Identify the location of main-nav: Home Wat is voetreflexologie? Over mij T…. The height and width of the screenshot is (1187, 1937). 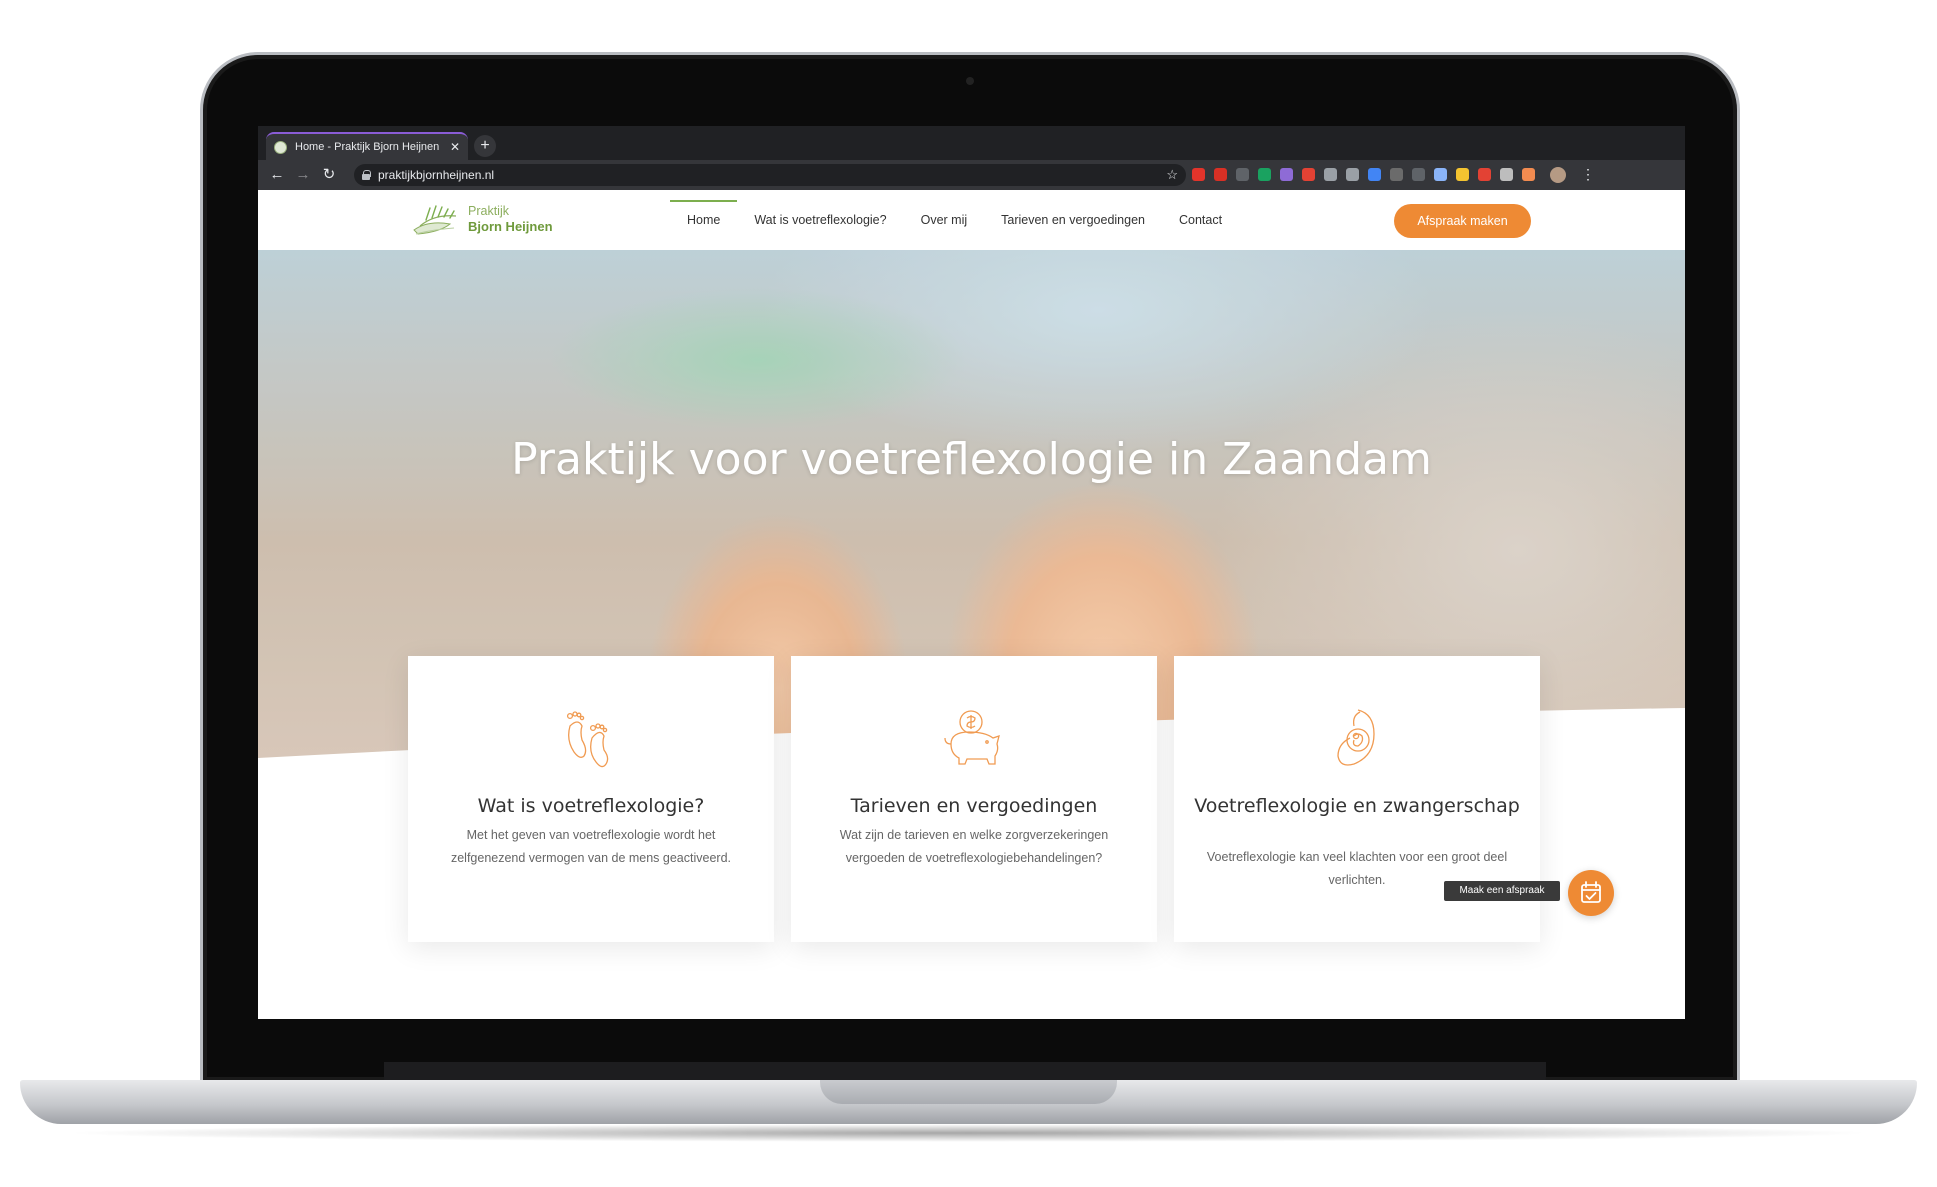
(954, 220).